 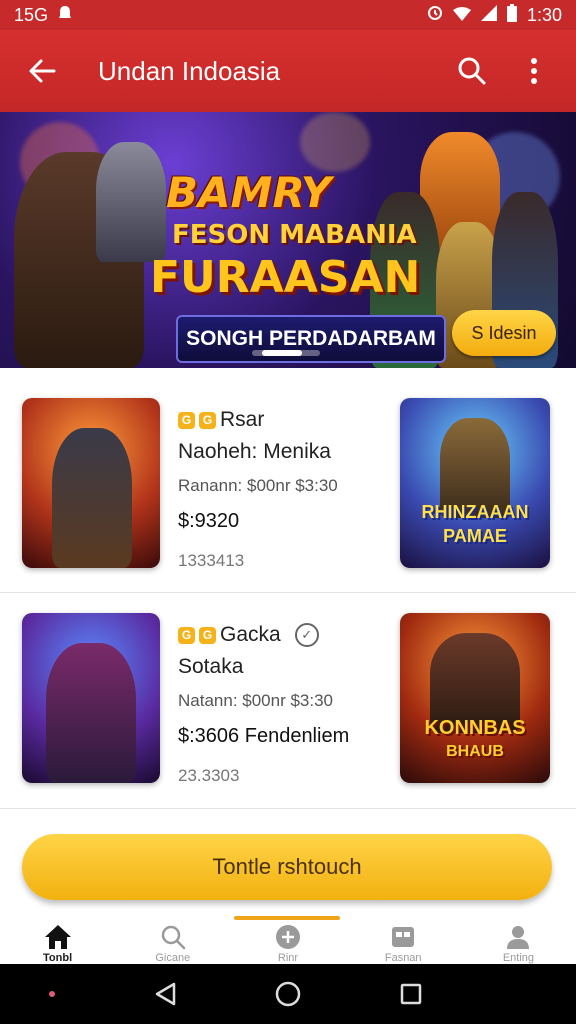 I want to click on status-left-text: 15G, so click(x=31, y=14).